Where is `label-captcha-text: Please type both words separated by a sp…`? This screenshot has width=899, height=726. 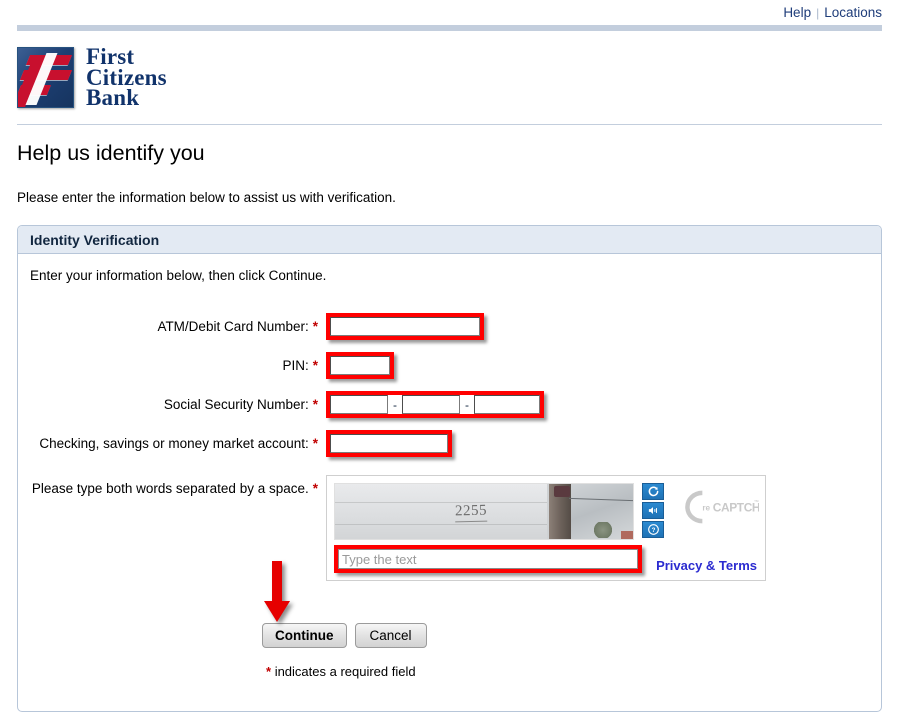 label-captcha-text: Please type both words separated by a sp… is located at coordinates (170, 488).